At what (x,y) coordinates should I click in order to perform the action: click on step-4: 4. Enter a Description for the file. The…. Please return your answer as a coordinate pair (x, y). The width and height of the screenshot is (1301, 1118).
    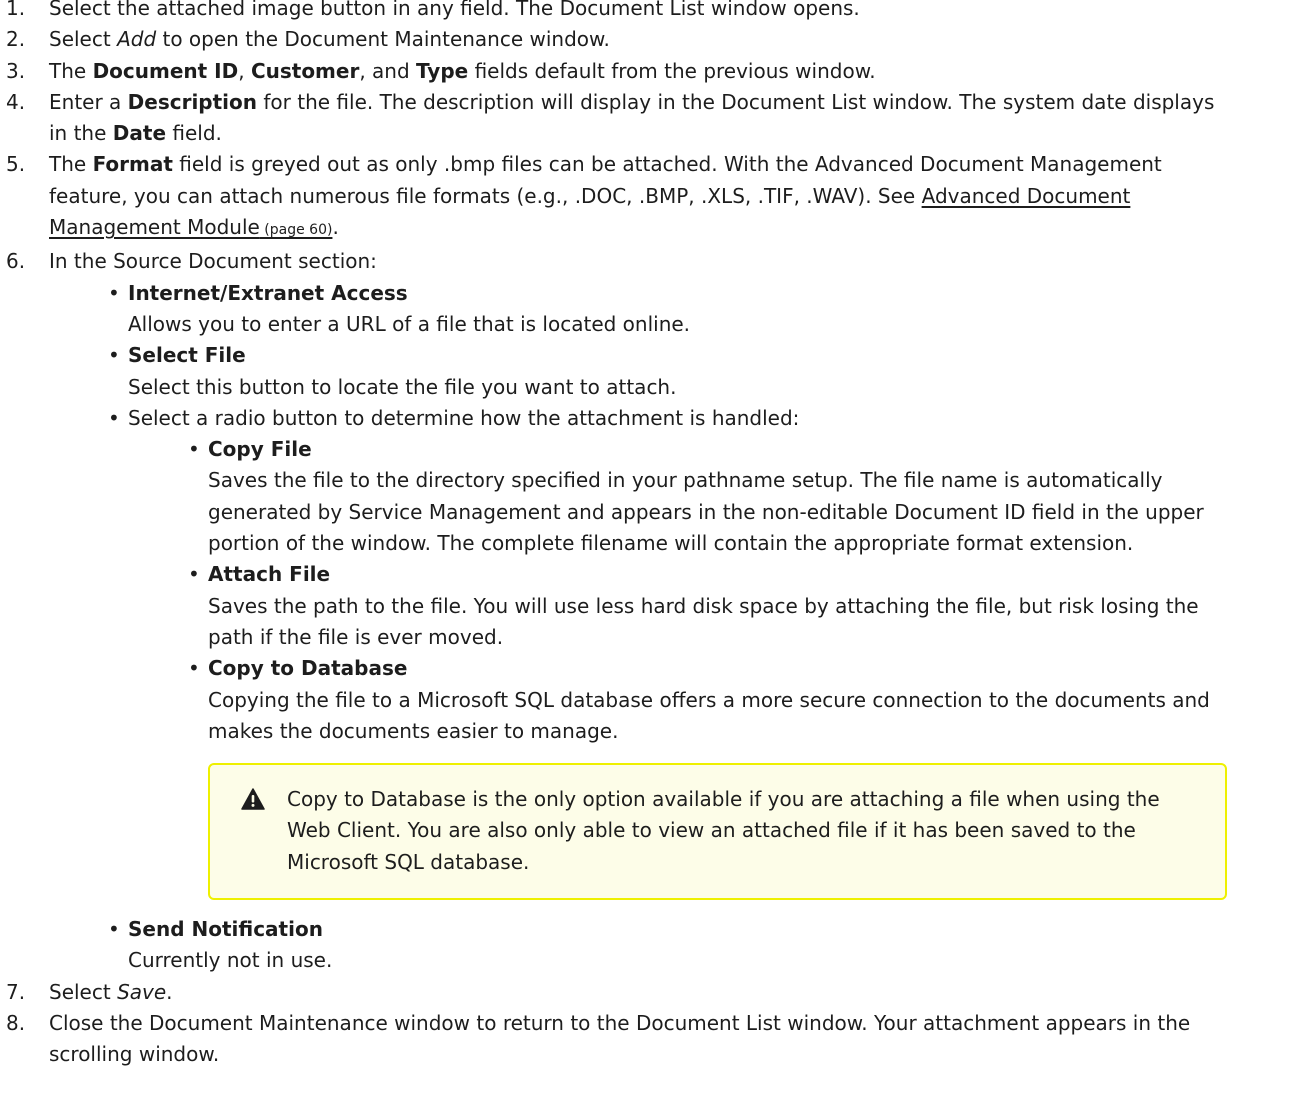
    Looking at the image, I should click on (650, 118).